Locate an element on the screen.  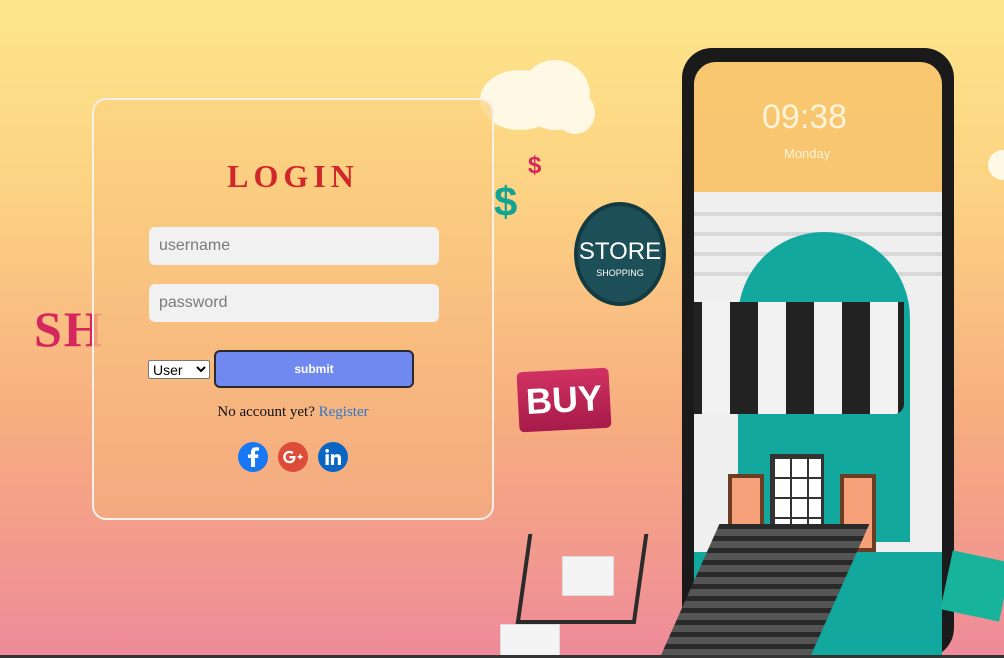
submit-button: submit is located at coordinates (314, 369).